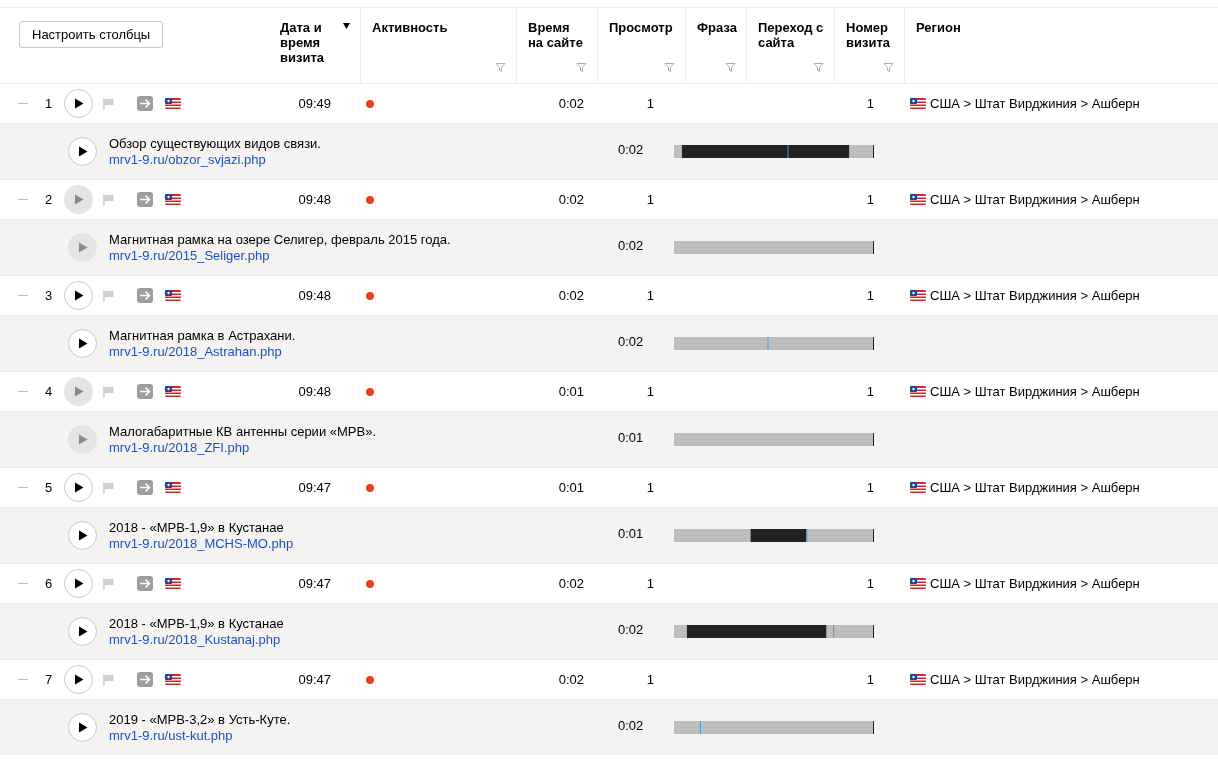 This screenshot has width=1218, height=763. What do you see at coordinates (49, 391) in the screenshot?
I see `row-number: 4` at bounding box center [49, 391].